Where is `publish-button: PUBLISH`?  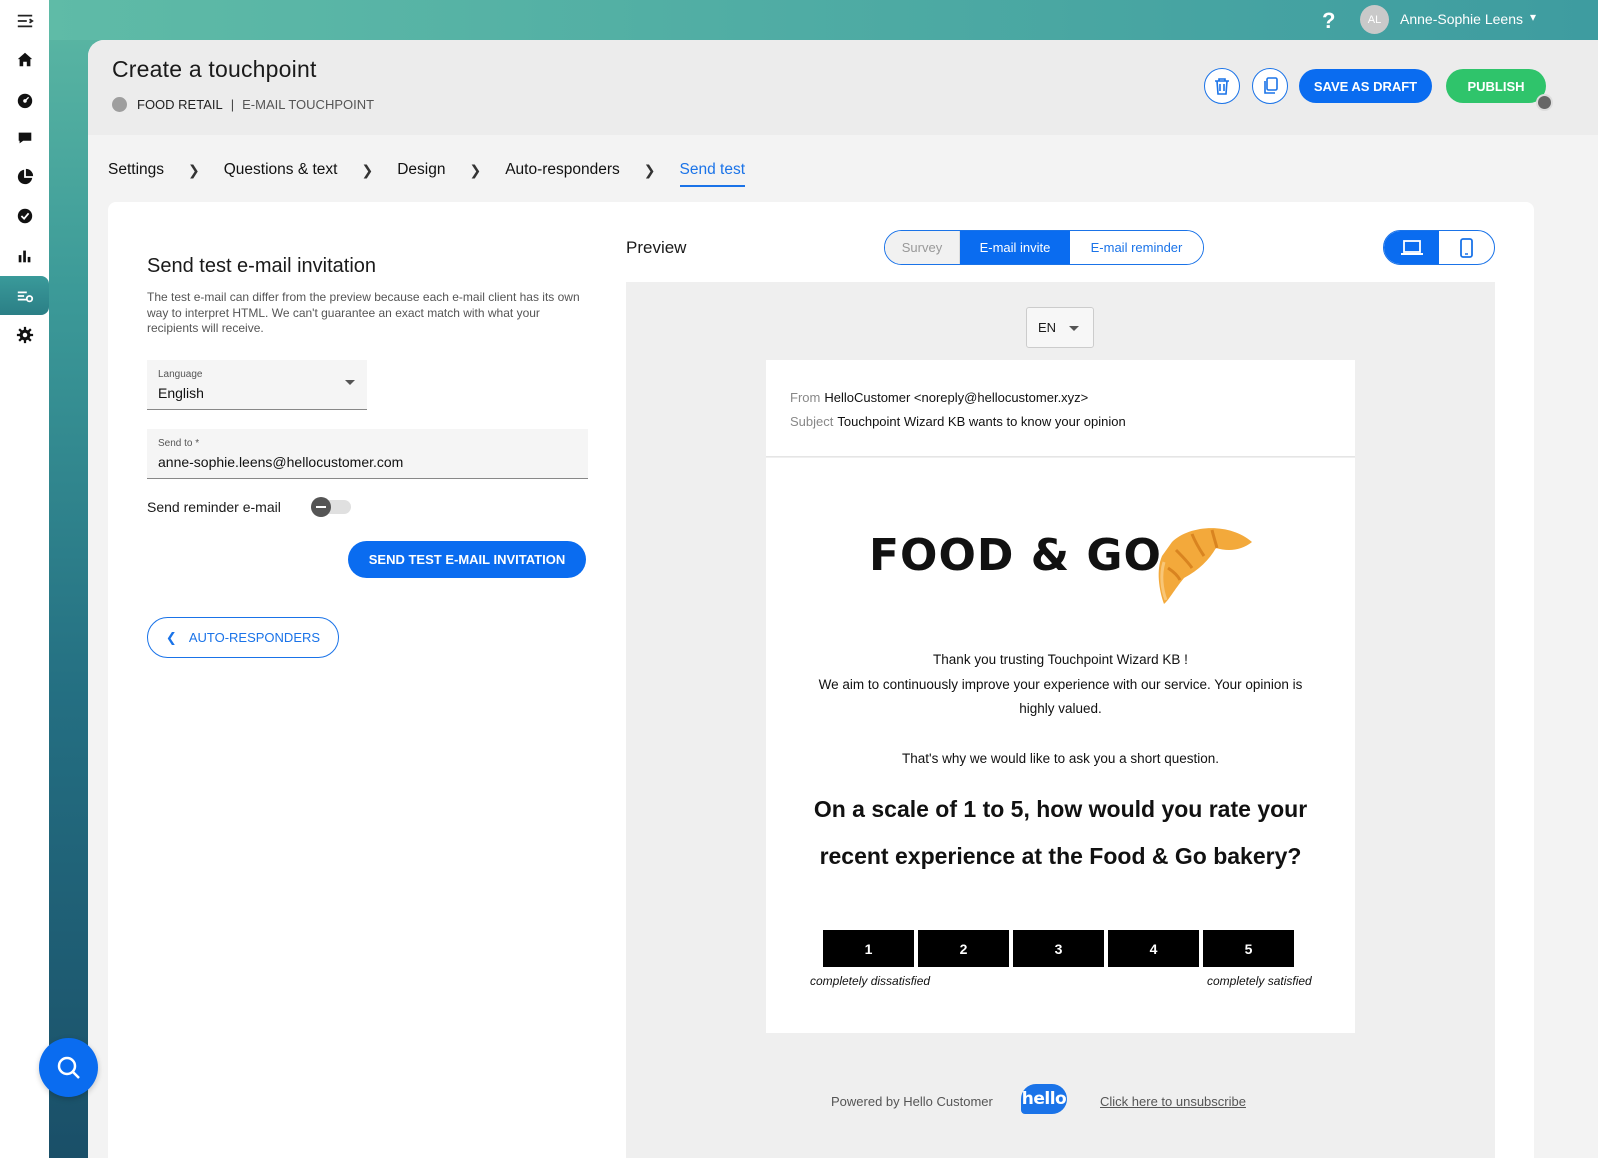
publish-button: PUBLISH is located at coordinates (1496, 86).